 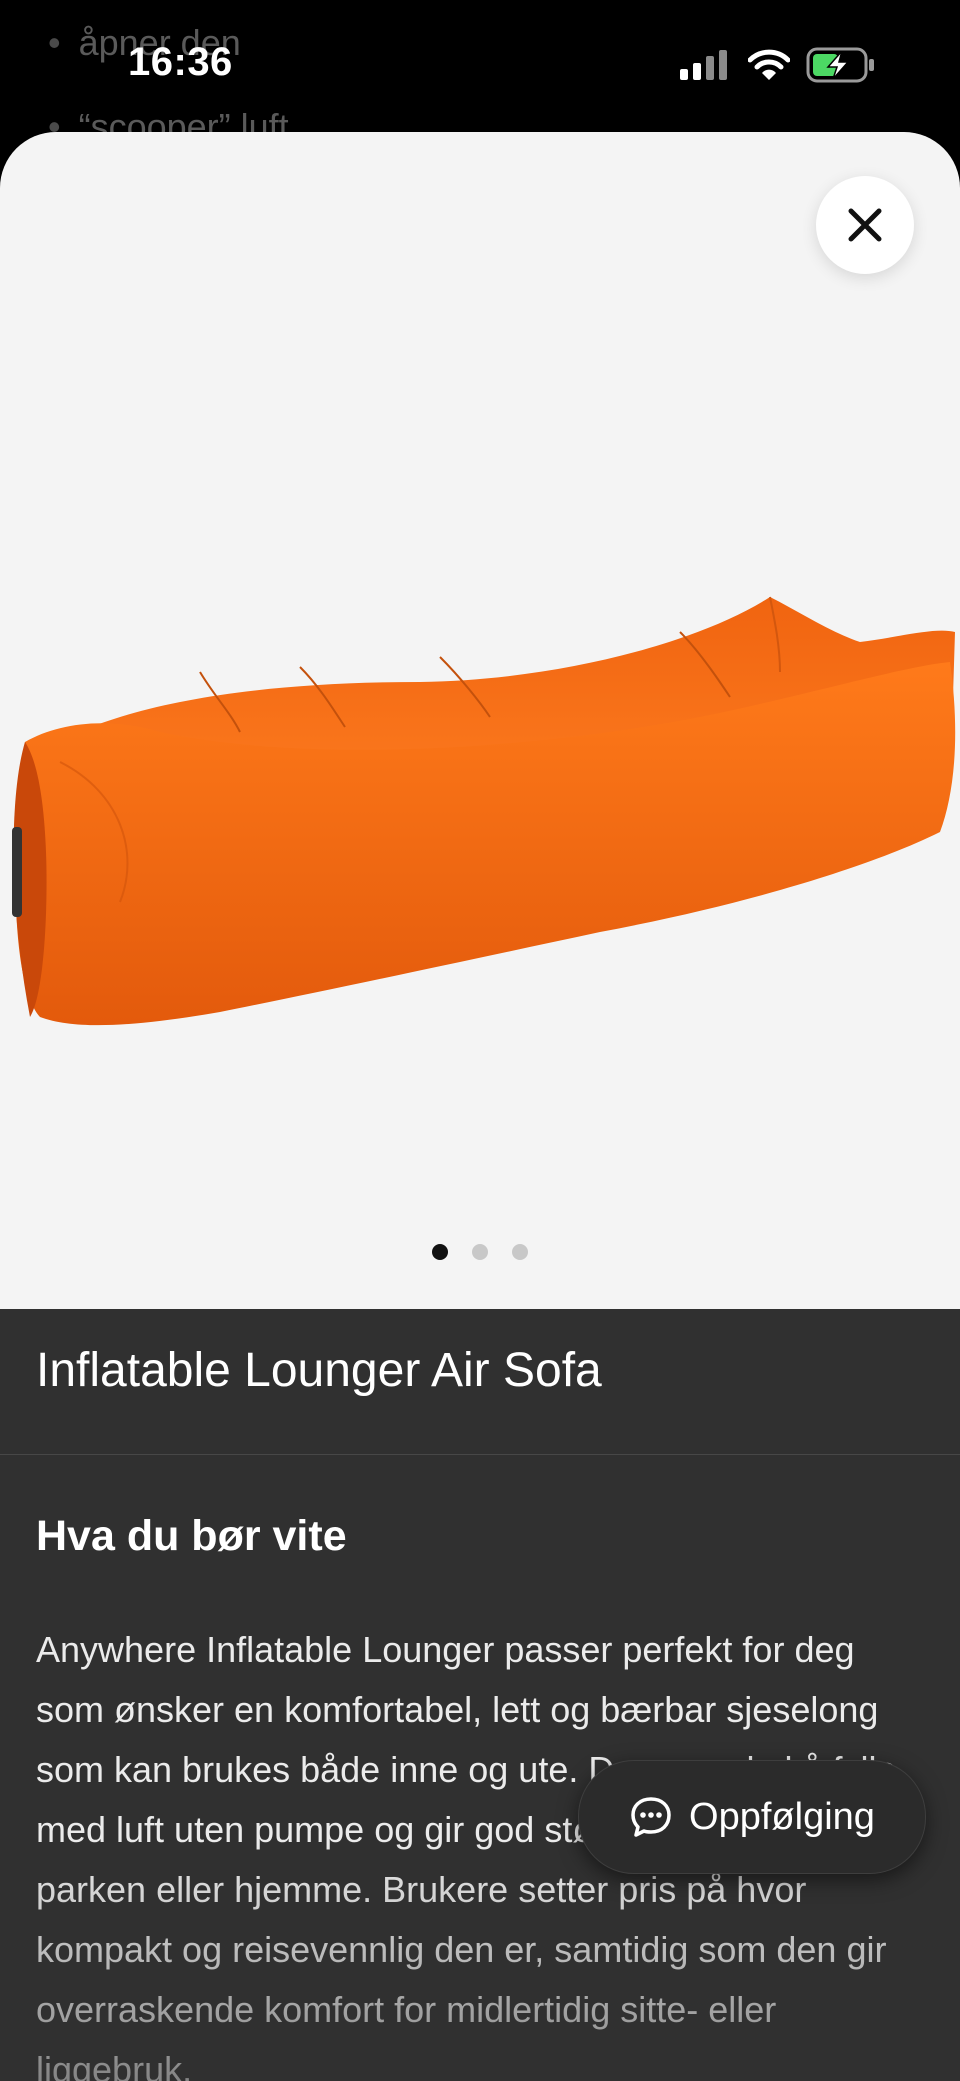 I want to click on follow-up-label: Oppfølging, so click(x=782, y=1816).